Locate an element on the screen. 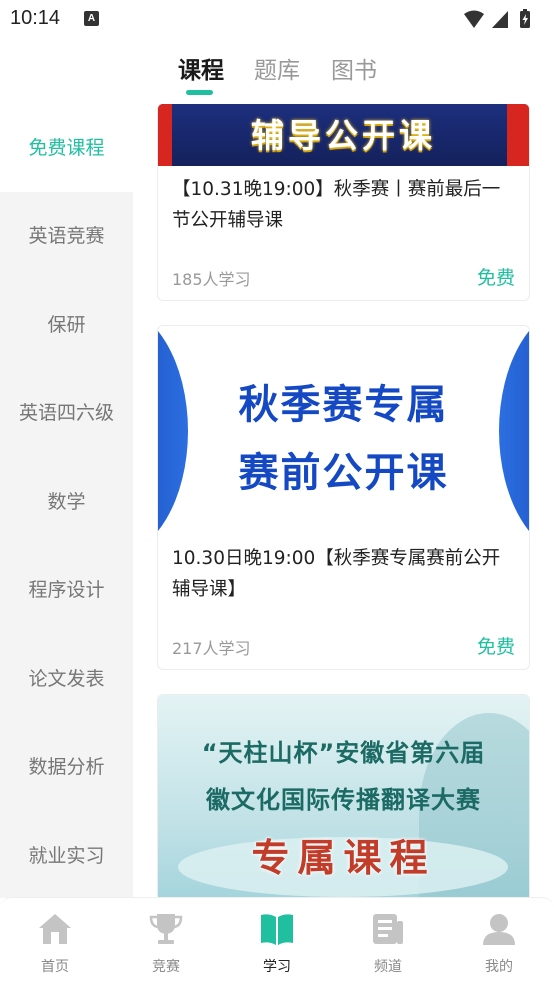  tab-question-bank: 题库 is located at coordinates (277, 68).